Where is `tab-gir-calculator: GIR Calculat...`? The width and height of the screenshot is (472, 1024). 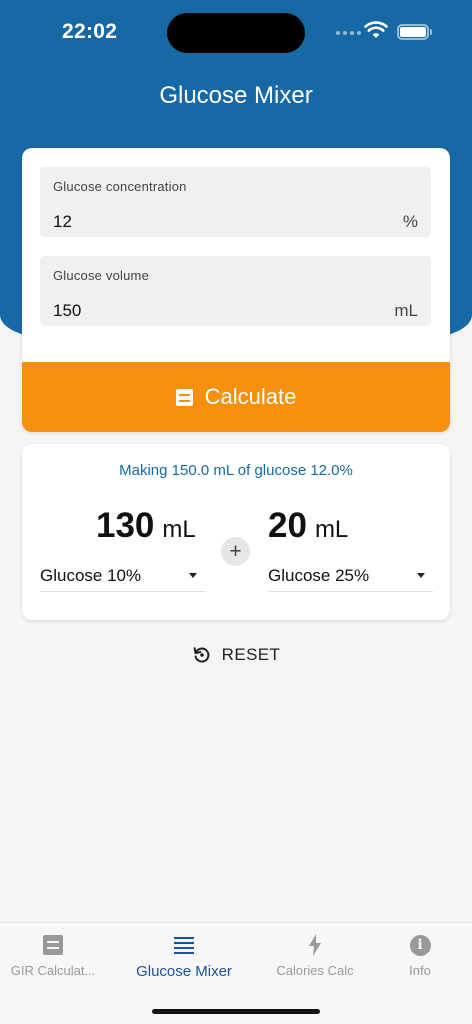
tab-gir-calculator: GIR Calculat... is located at coordinates (53, 955).